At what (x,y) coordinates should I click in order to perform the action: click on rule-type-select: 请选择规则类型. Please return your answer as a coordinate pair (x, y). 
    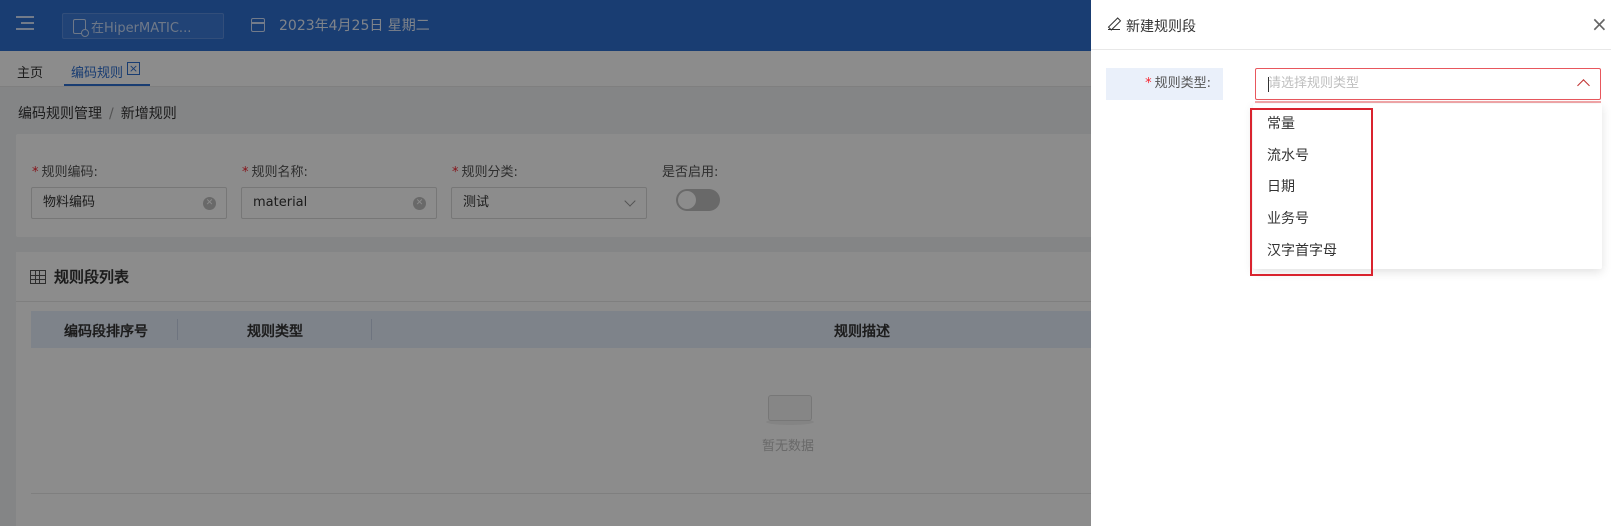
    Looking at the image, I should click on (1428, 84).